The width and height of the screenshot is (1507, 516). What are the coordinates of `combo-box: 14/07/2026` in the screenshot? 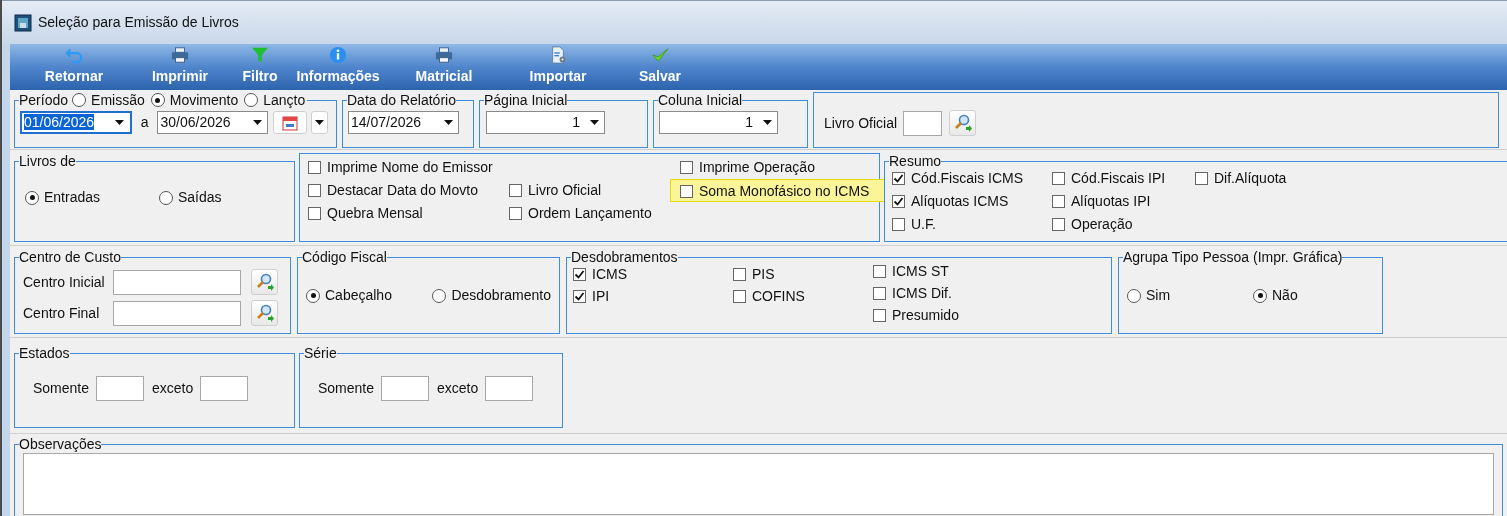 It's located at (403, 122).